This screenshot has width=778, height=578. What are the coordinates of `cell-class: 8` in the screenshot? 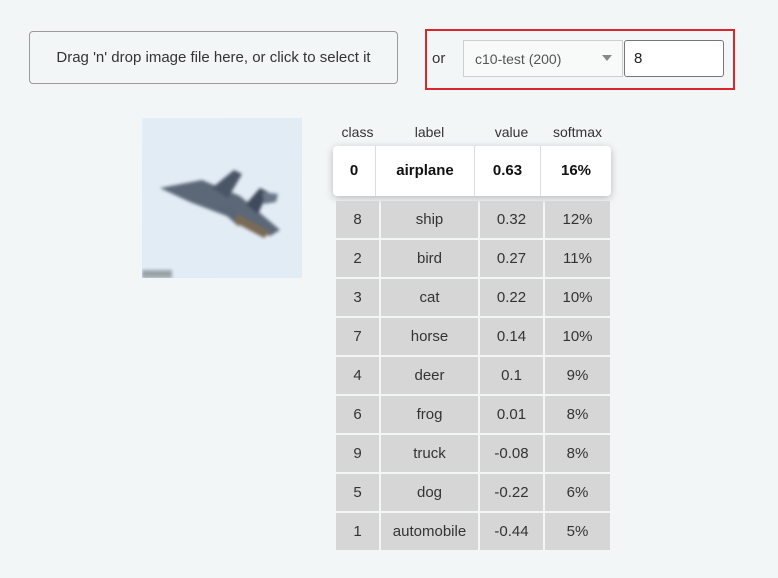 It's located at (357, 219).